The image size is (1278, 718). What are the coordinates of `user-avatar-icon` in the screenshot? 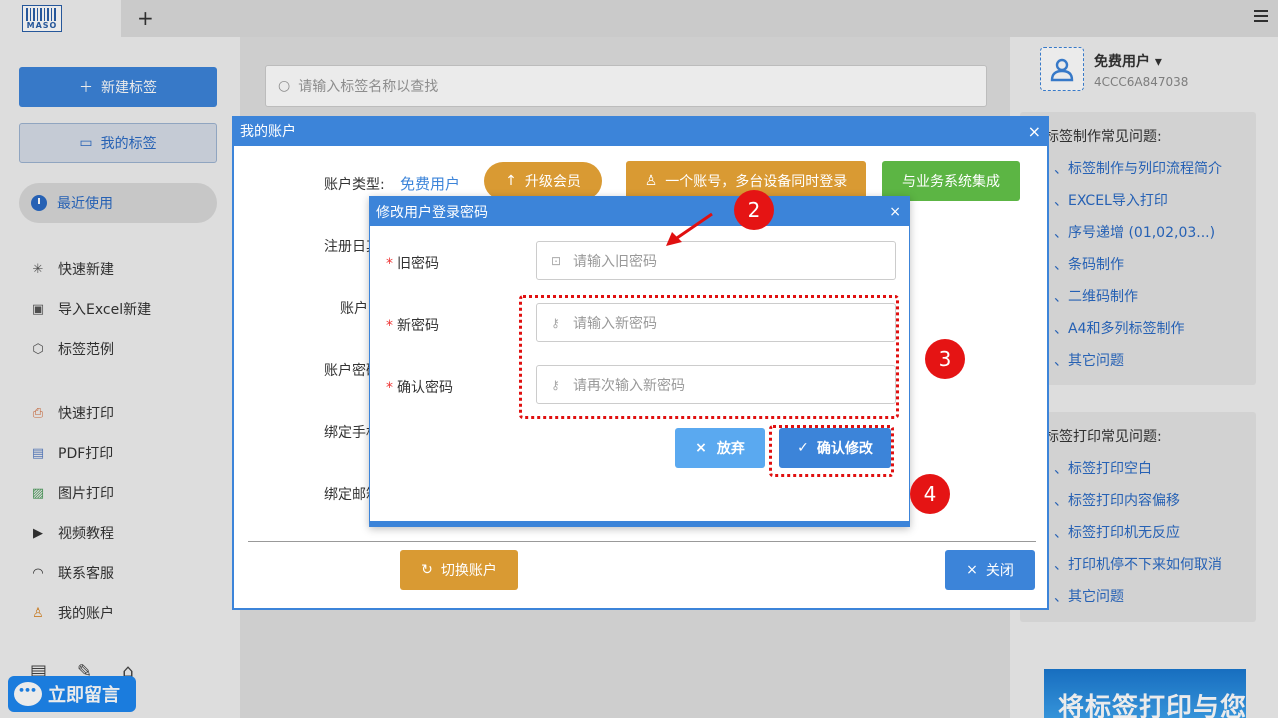 It's located at (1062, 70).